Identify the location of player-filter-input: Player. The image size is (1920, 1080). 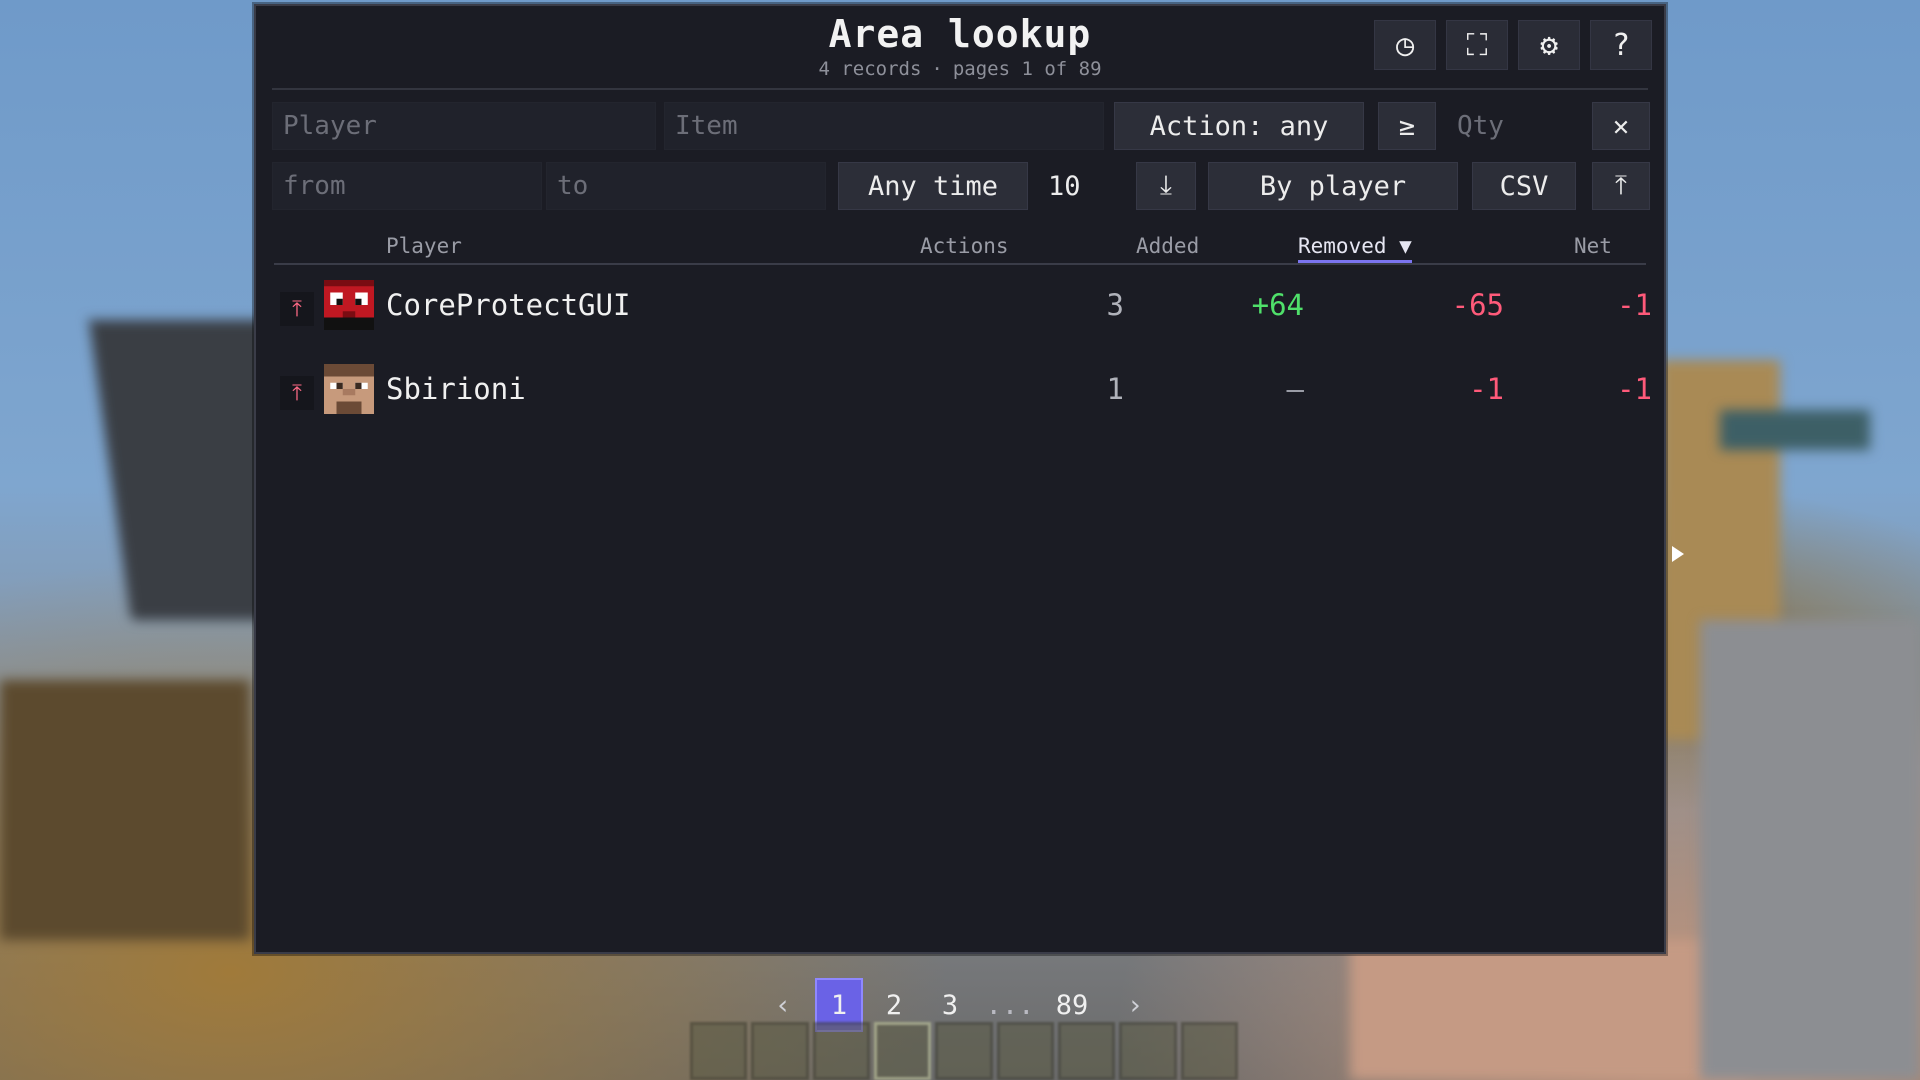
(464, 126).